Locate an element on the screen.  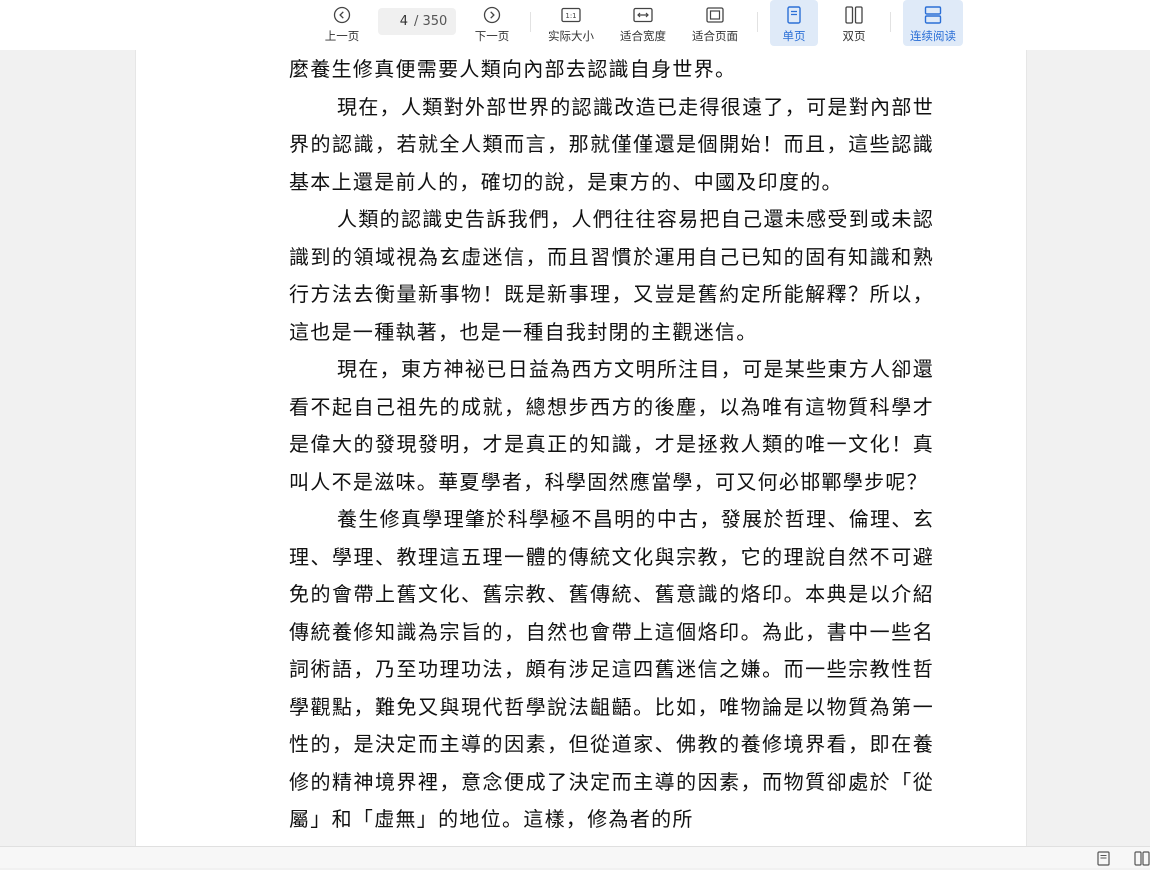
chevron-left-circle-icon is located at coordinates (342, 15).